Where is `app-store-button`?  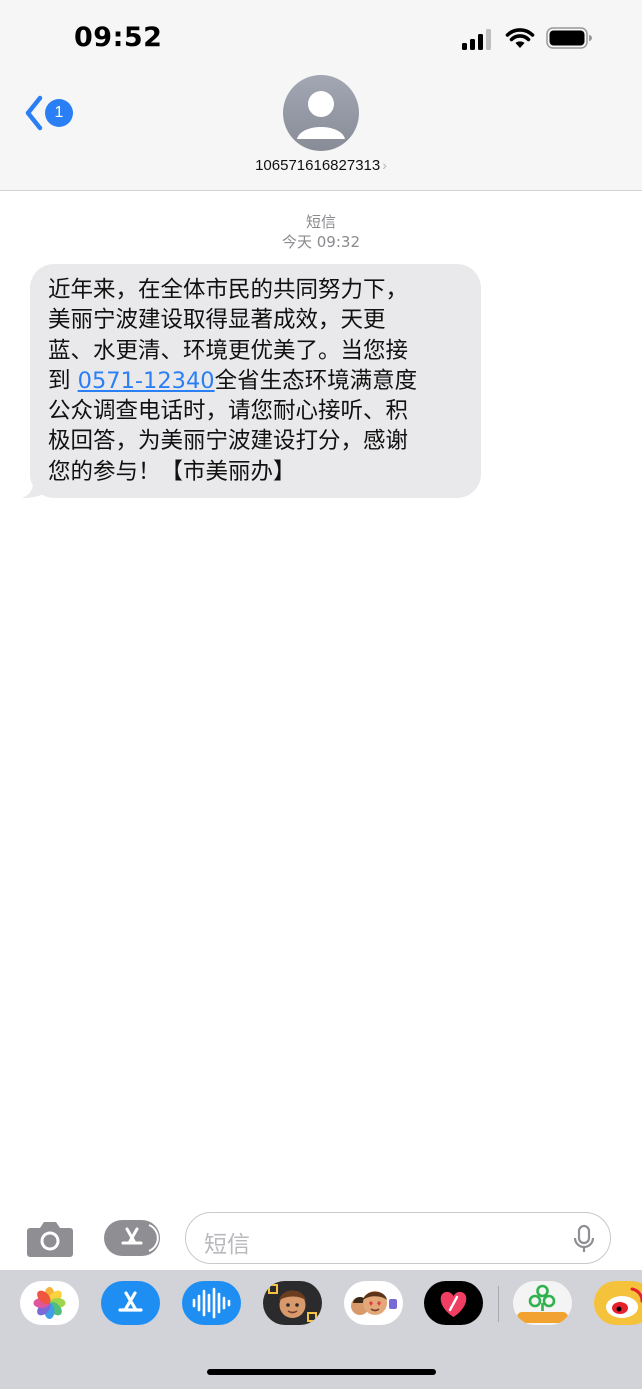 app-store-button is located at coordinates (132, 1238).